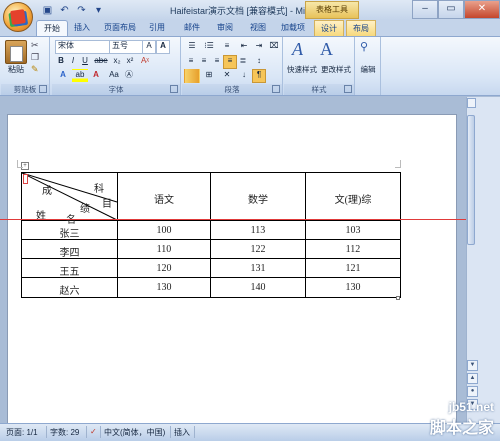 The image size is (500, 441). What do you see at coordinates (35, 57) in the screenshot?
I see `copy-icon: ❐` at bounding box center [35, 57].